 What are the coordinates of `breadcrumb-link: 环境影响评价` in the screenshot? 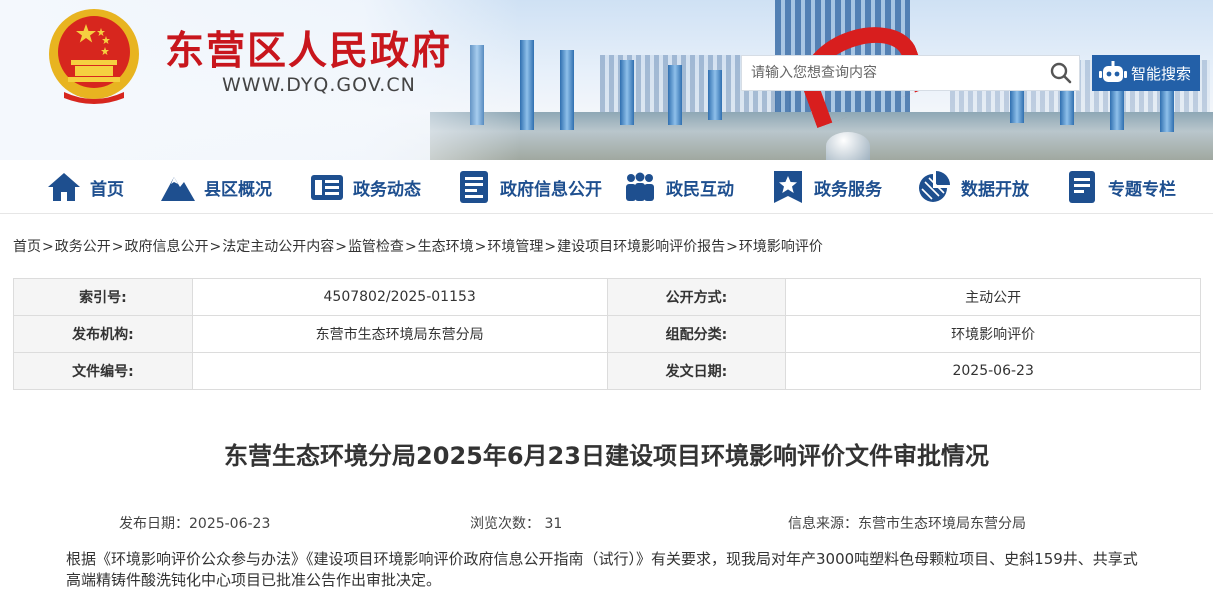 It's located at (781, 247).